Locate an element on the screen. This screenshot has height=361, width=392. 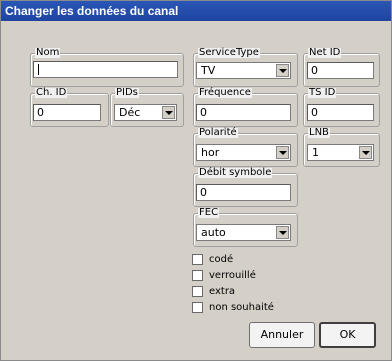
label-service-type: ServiceType is located at coordinates (229, 52).